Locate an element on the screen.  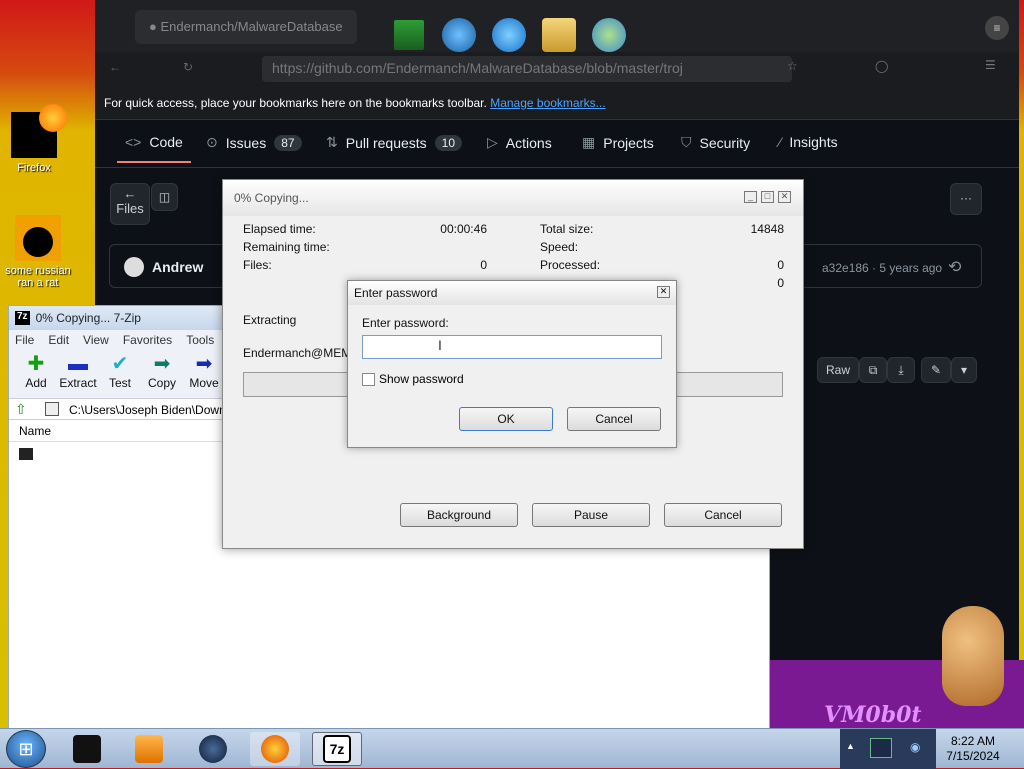
start-button: ⊞ is located at coordinates (26, 749).